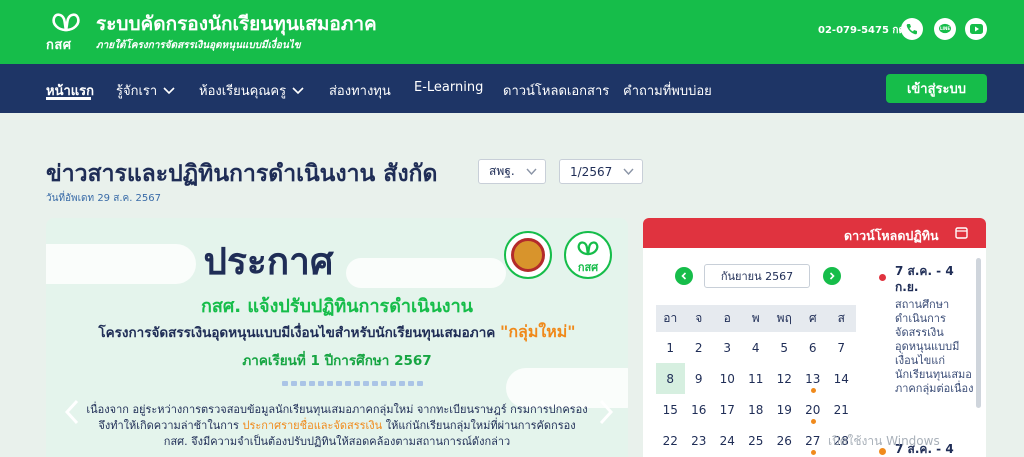 This screenshot has width=1024, height=457. I want to click on prev-month-button, so click(684, 276).